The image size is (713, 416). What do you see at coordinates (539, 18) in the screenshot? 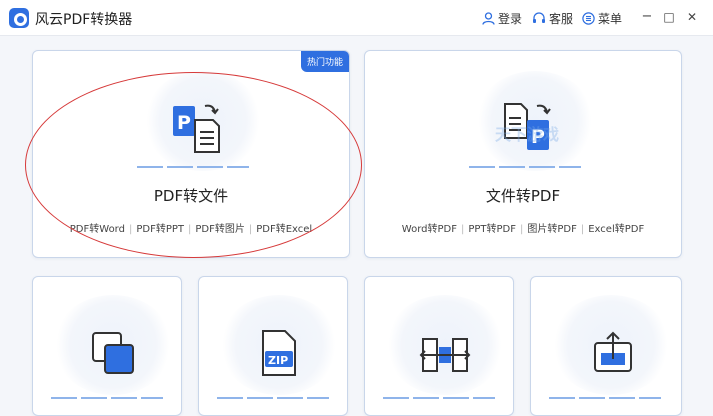
I see `headset-icon` at bounding box center [539, 18].